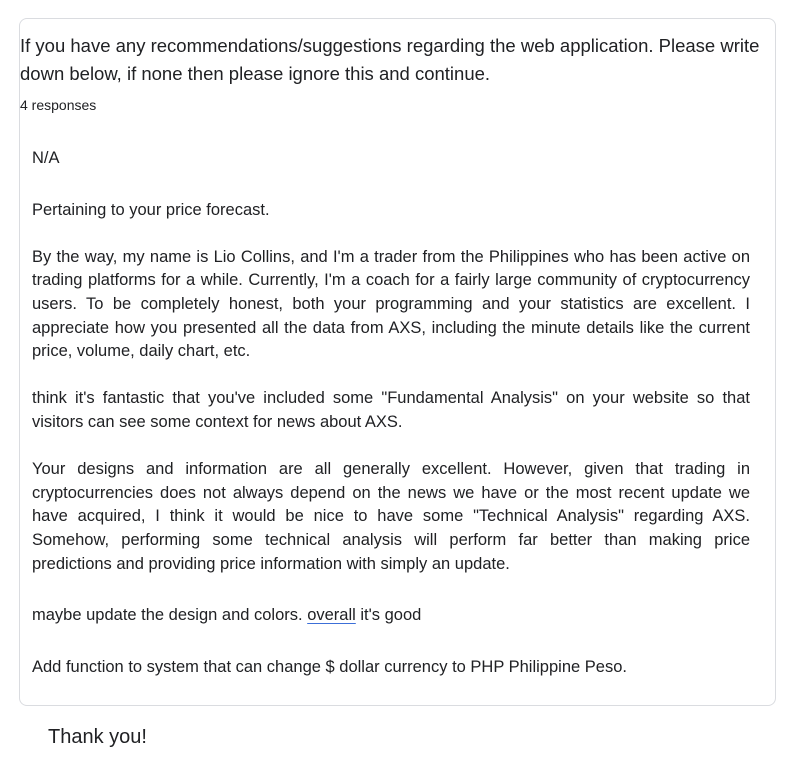 The image size is (802, 763). What do you see at coordinates (97, 737) in the screenshot?
I see `thank-you-text: Thank you!` at bounding box center [97, 737].